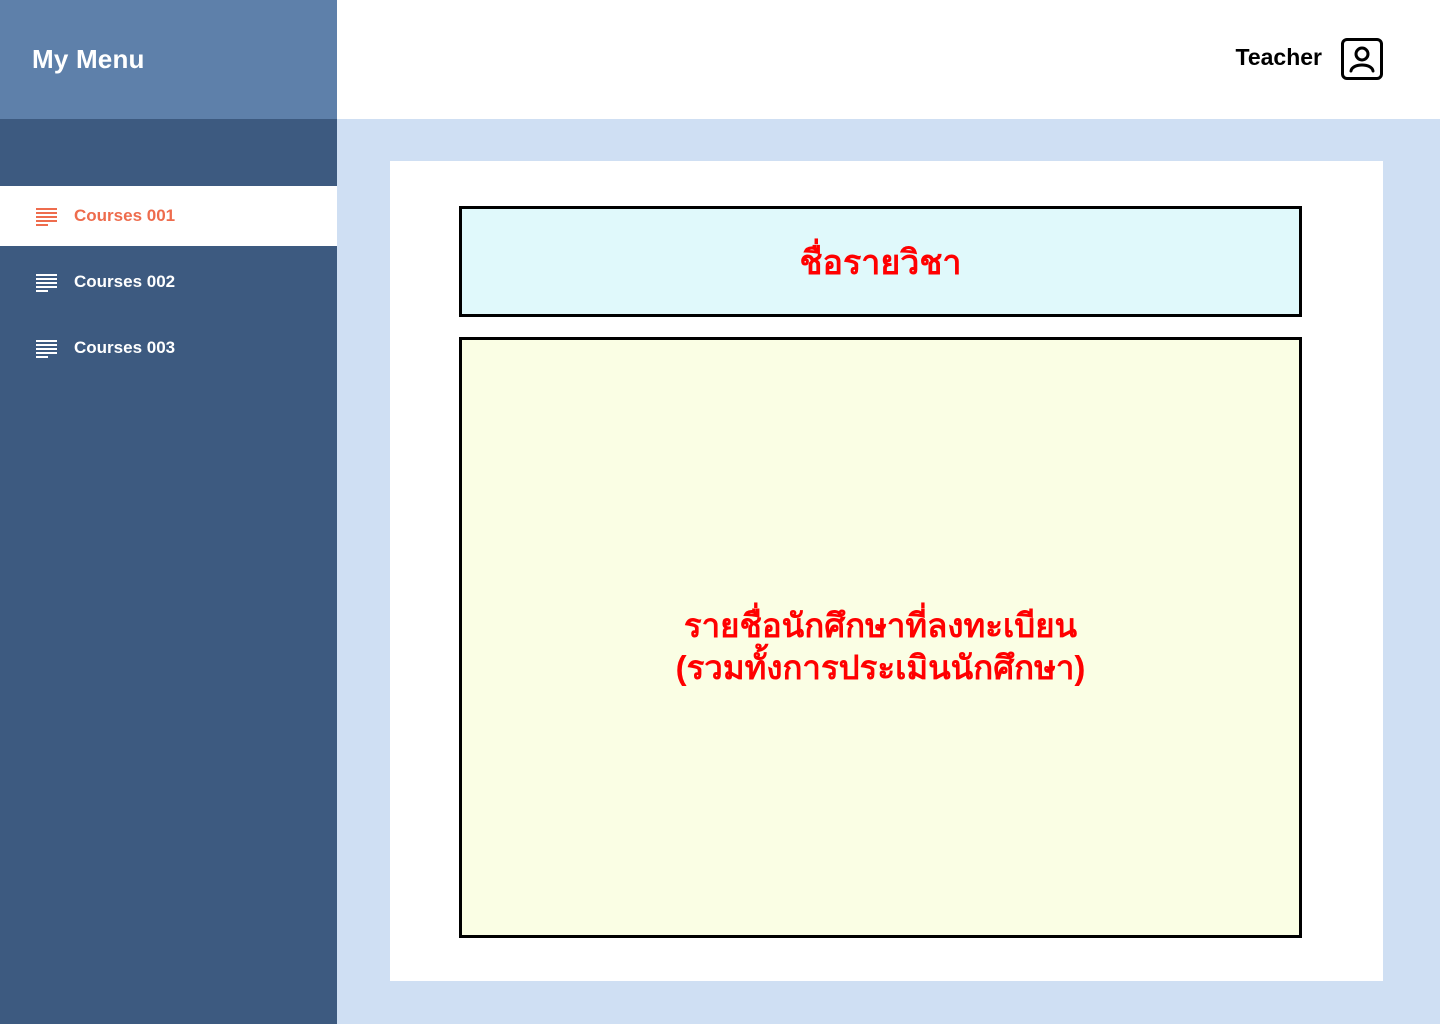 The width and height of the screenshot is (1440, 1024). What do you see at coordinates (168, 59) in the screenshot?
I see `sidebar-header: My Menu` at bounding box center [168, 59].